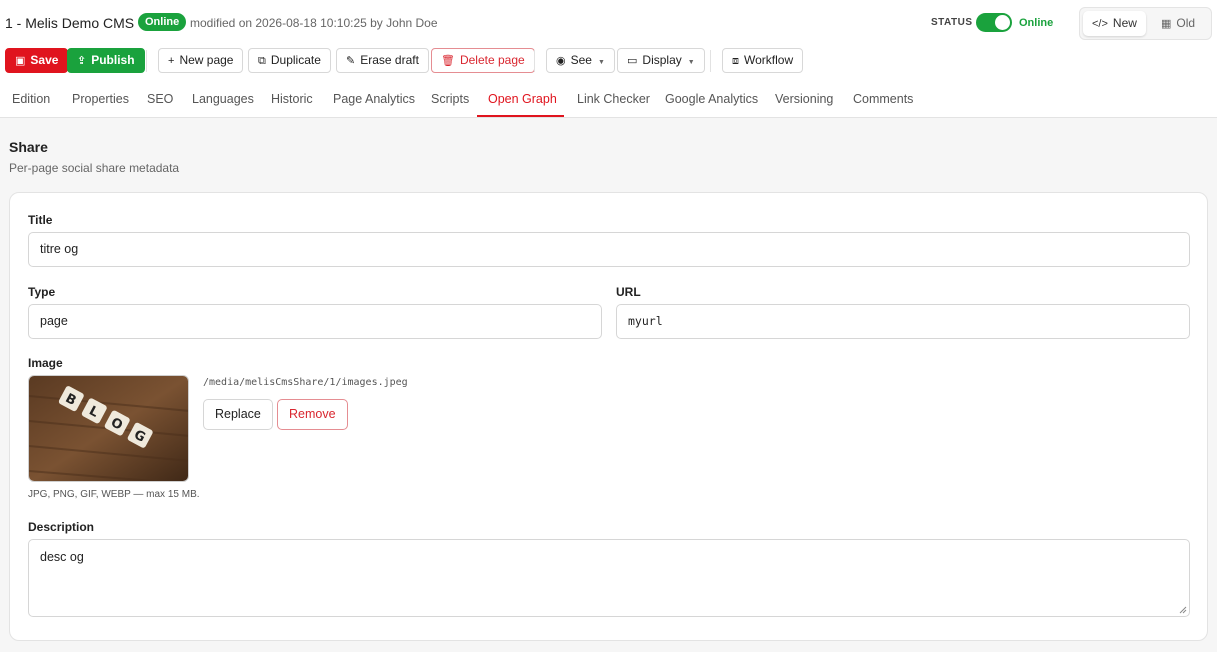  What do you see at coordinates (1124, 23) in the screenshot?
I see `view-new-label: New` at bounding box center [1124, 23].